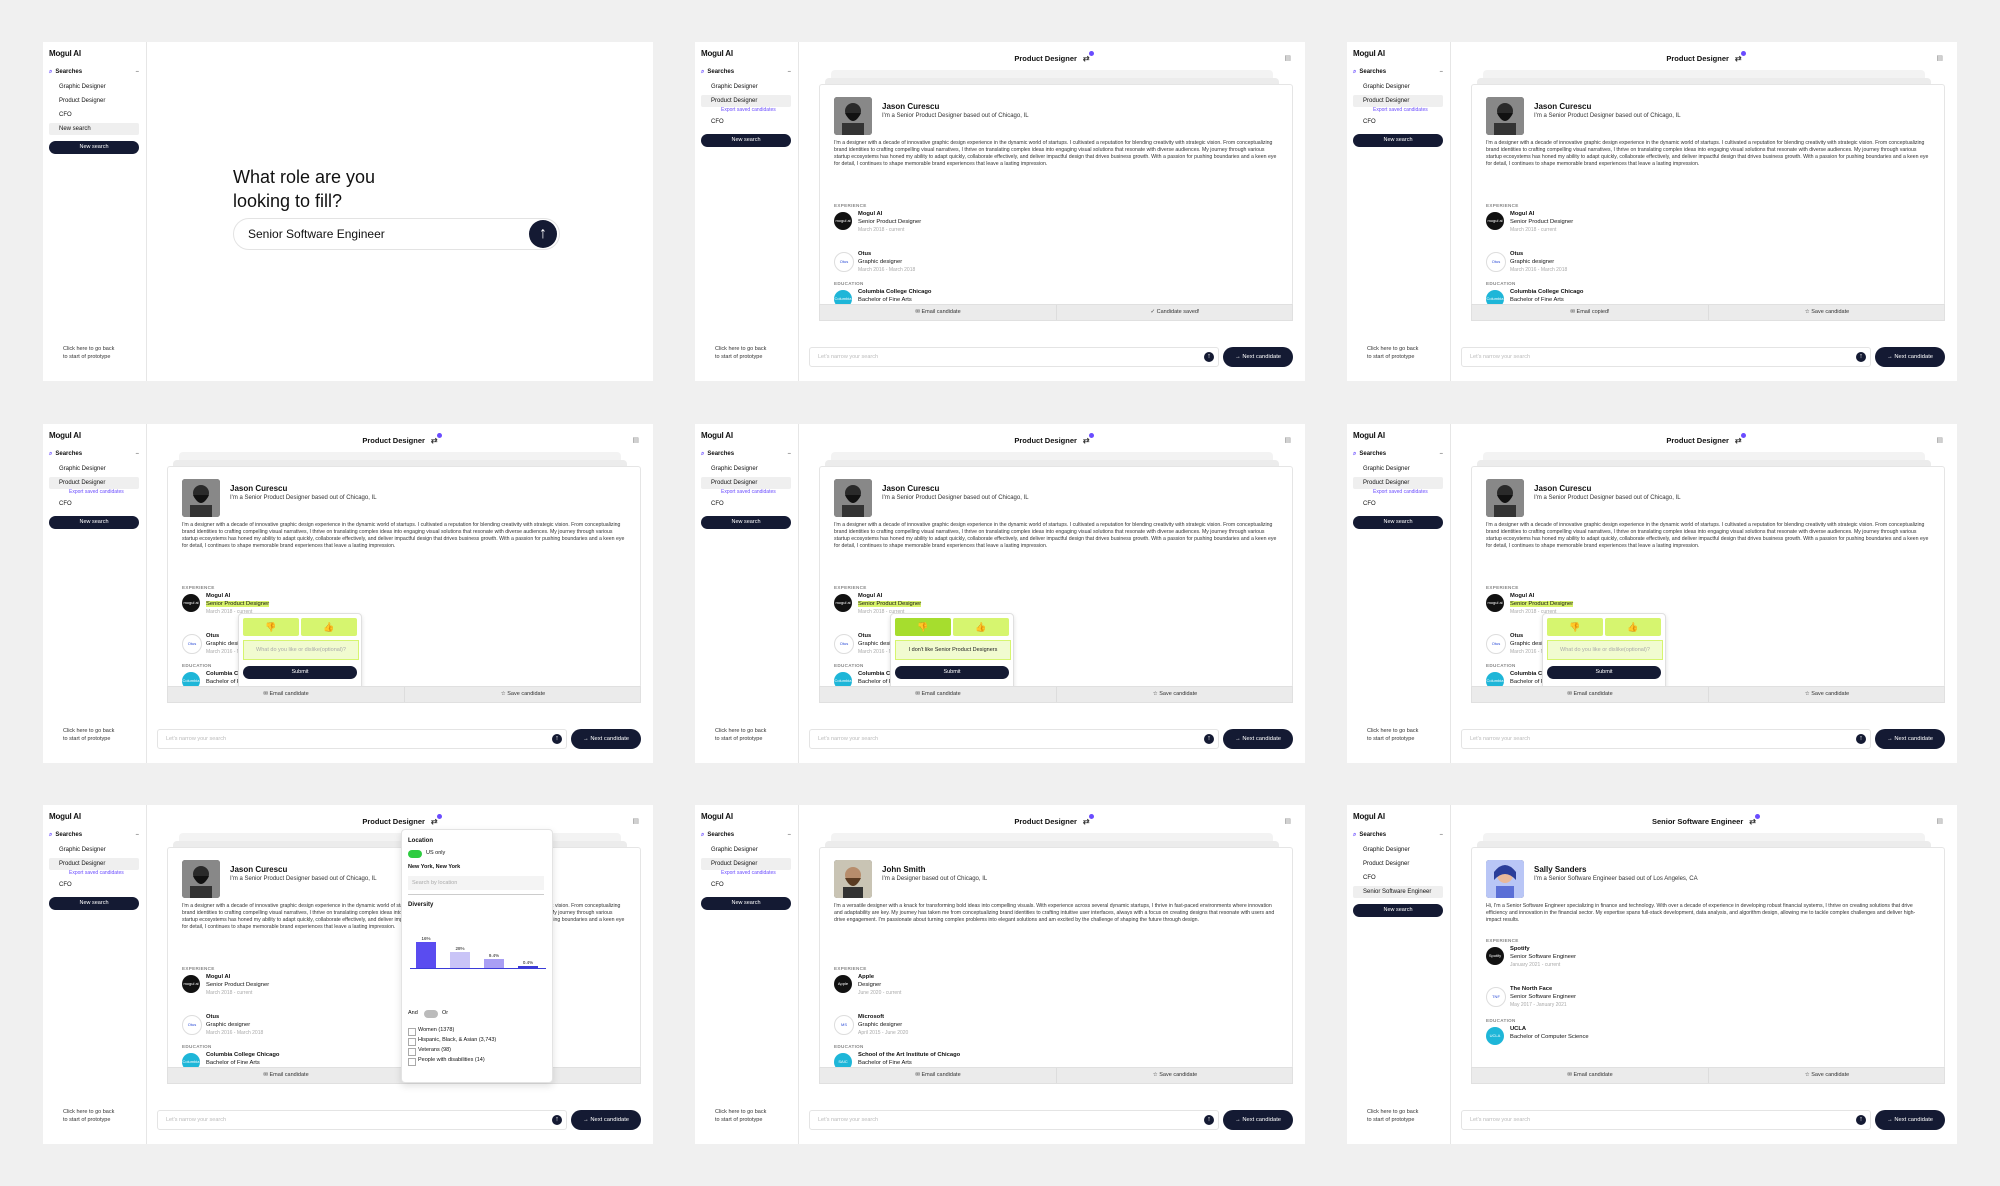 The height and width of the screenshot is (1186, 2000). Describe the element at coordinates (396, 234) in the screenshot. I see `role-search-input: Senior Software Engineer ↑` at that location.